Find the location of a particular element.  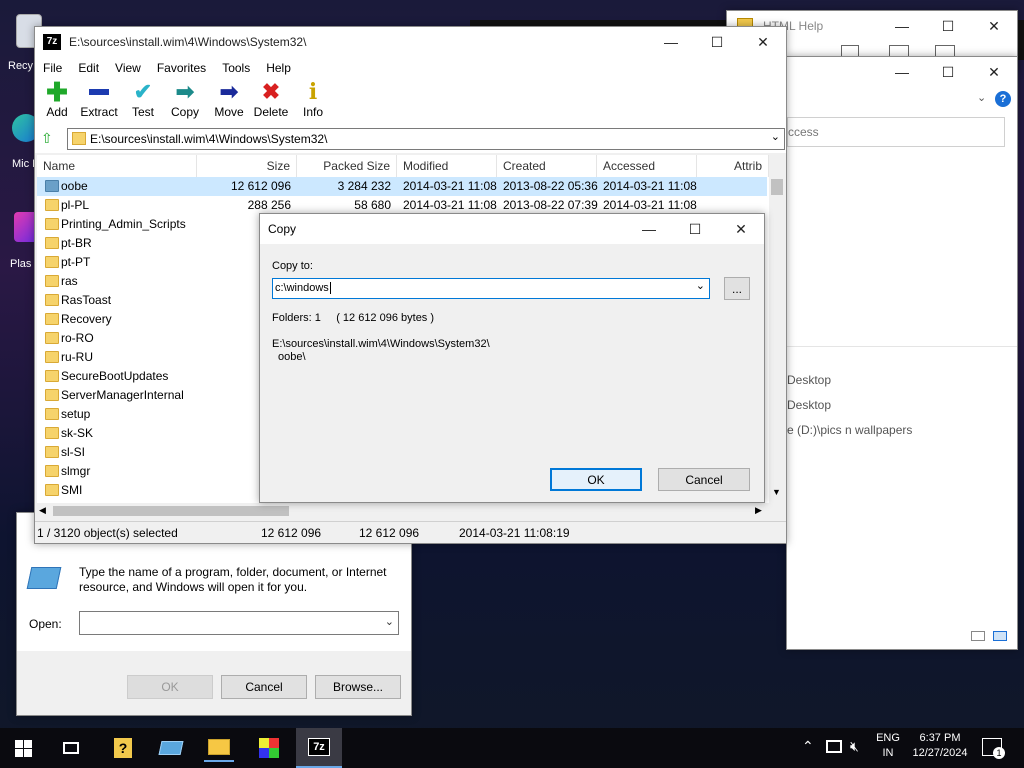

menu-favorites: Favorites is located at coordinates (181, 68).